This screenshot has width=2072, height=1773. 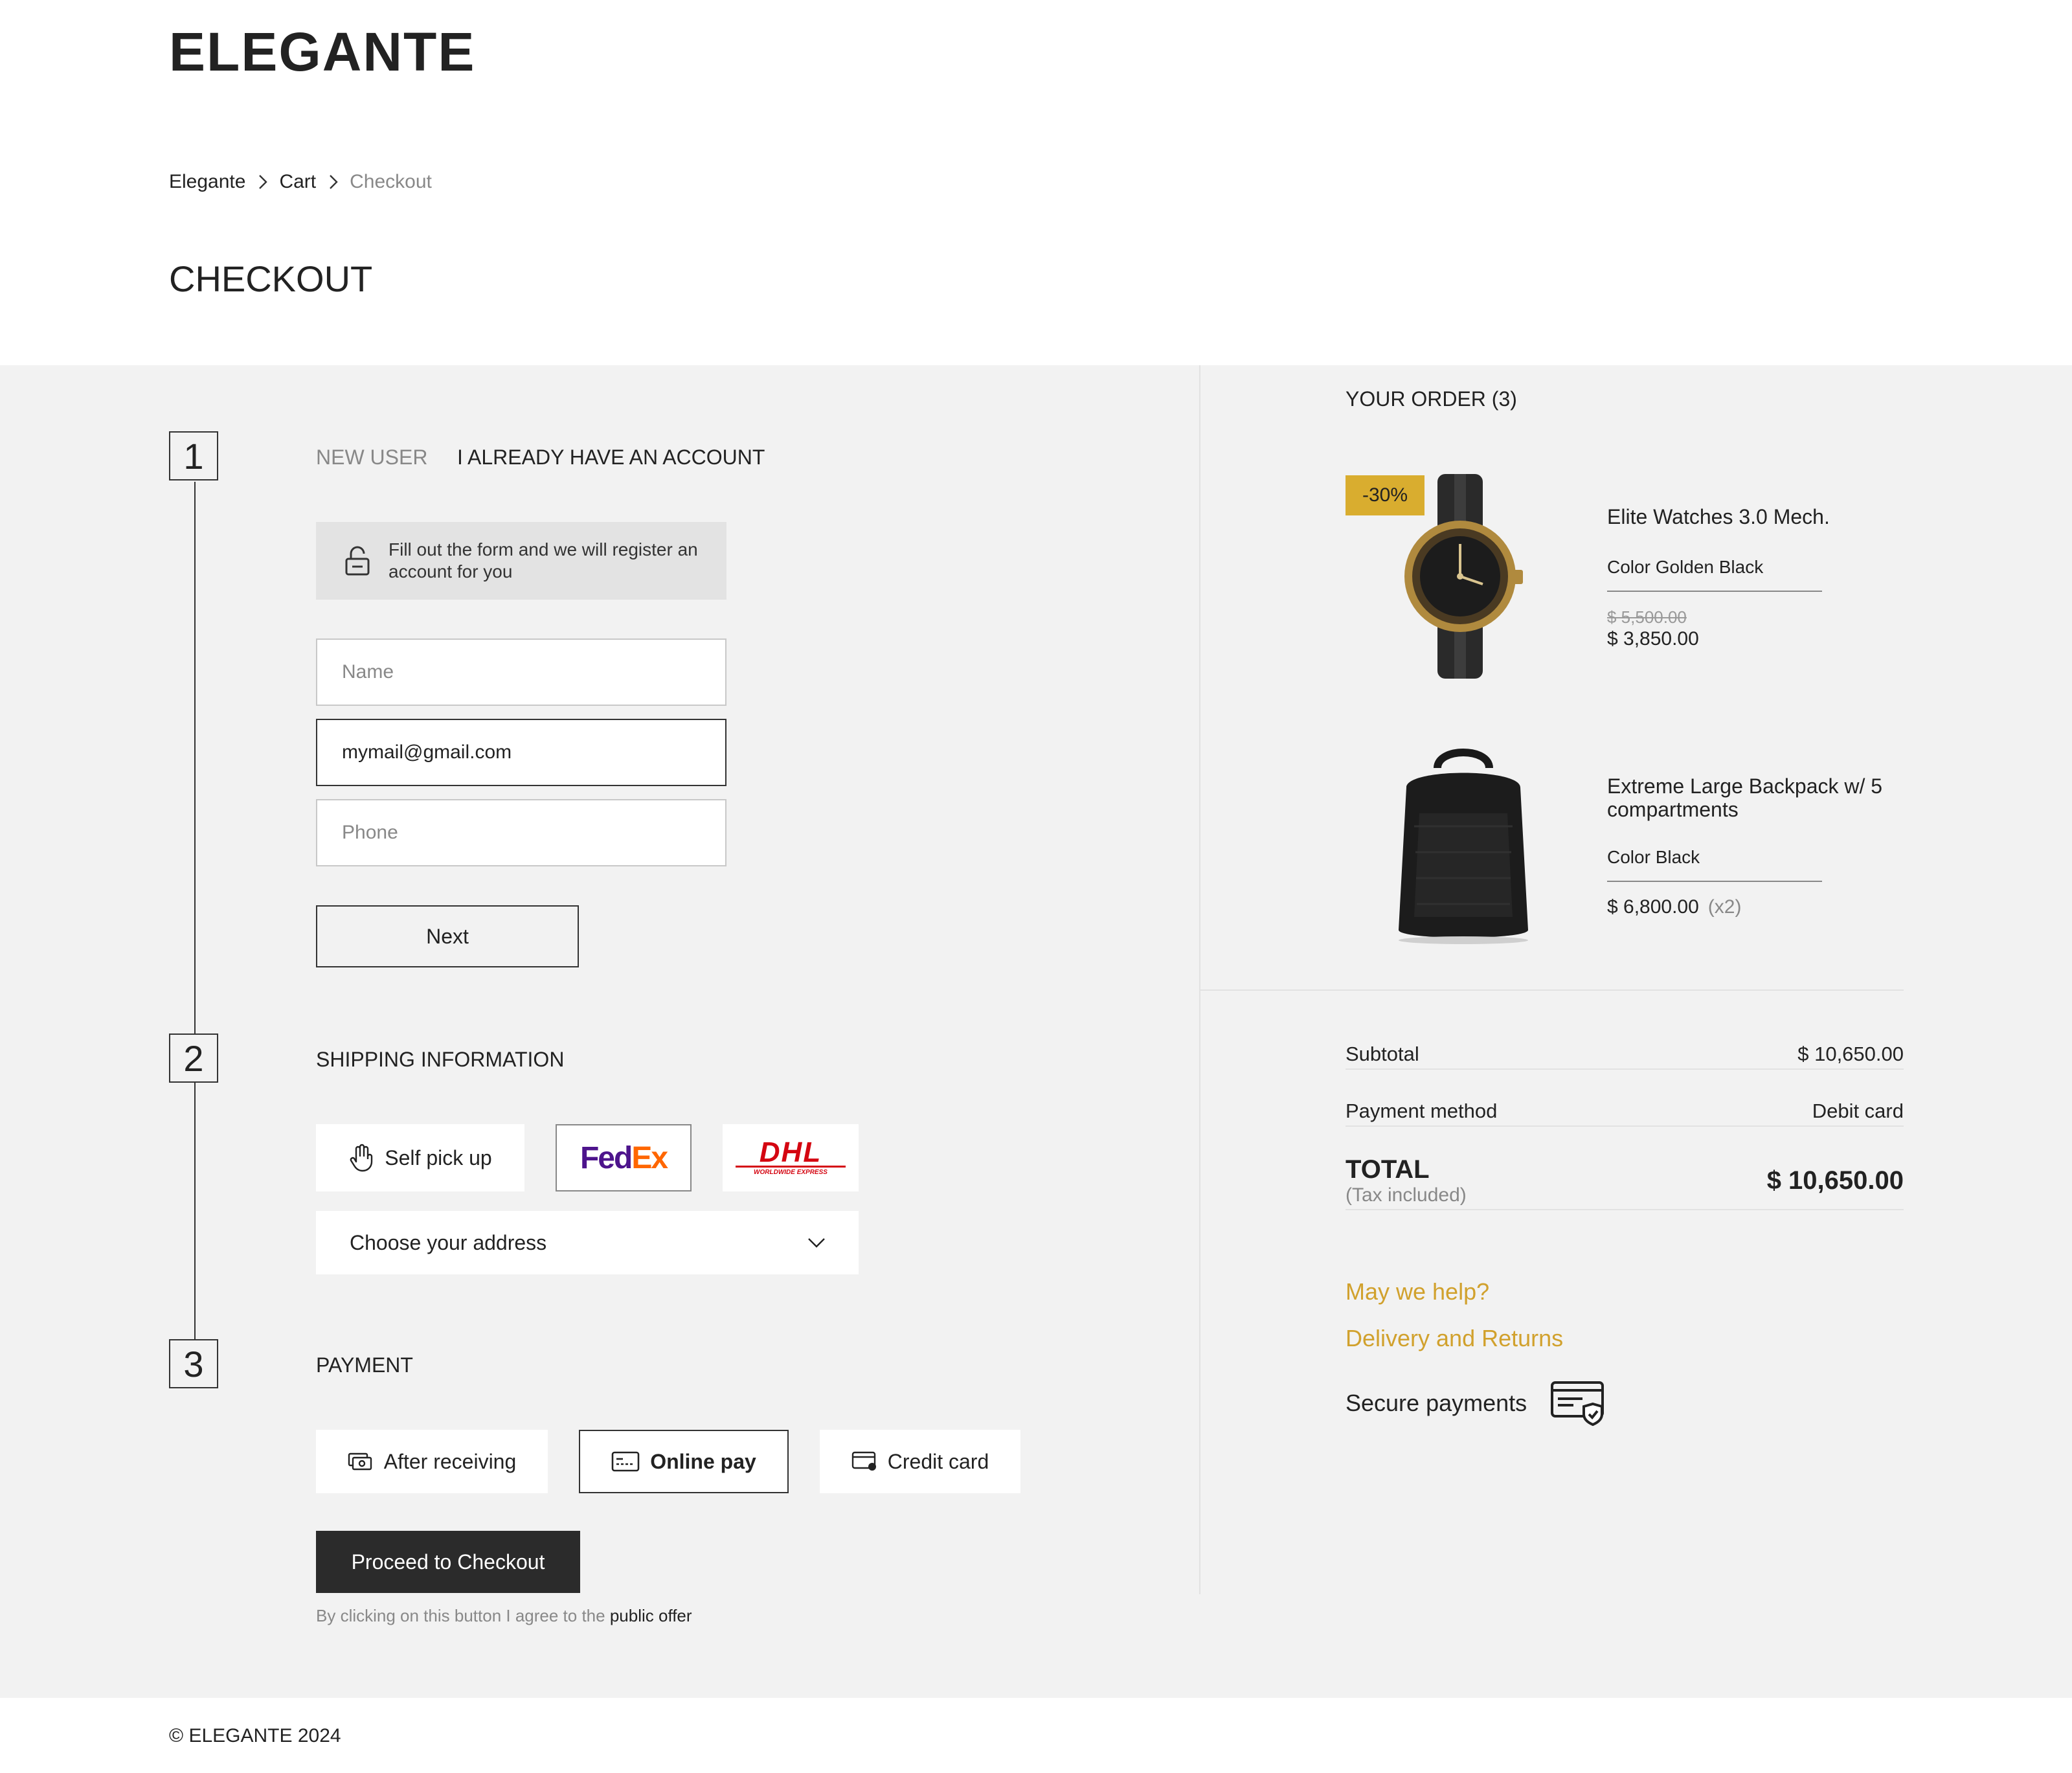 What do you see at coordinates (391, 182) in the screenshot?
I see `breadcrumb-current: Checkout` at bounding box center [391, 182].